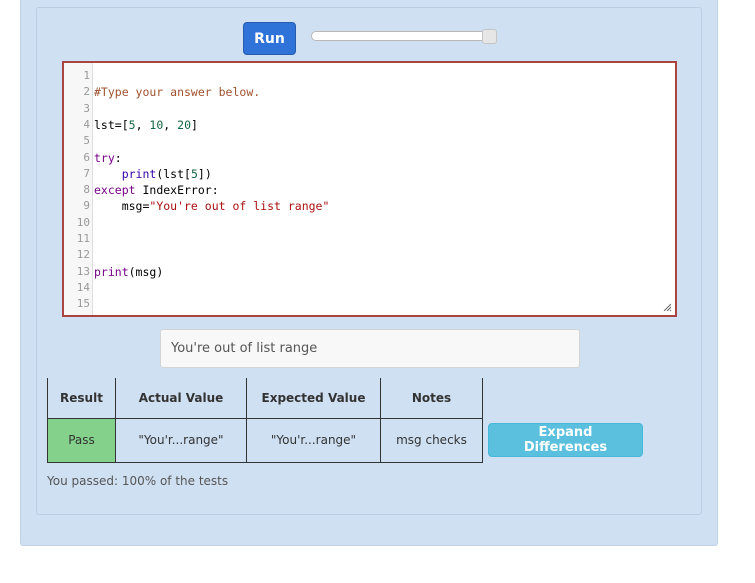 This screenshot has width=755, height=583. I want to click on code-token: msg=, so click(122, 206).